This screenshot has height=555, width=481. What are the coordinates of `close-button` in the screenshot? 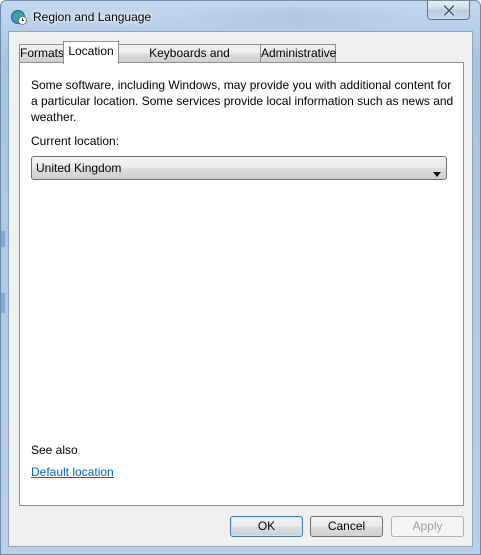 It's located at (448, 10).